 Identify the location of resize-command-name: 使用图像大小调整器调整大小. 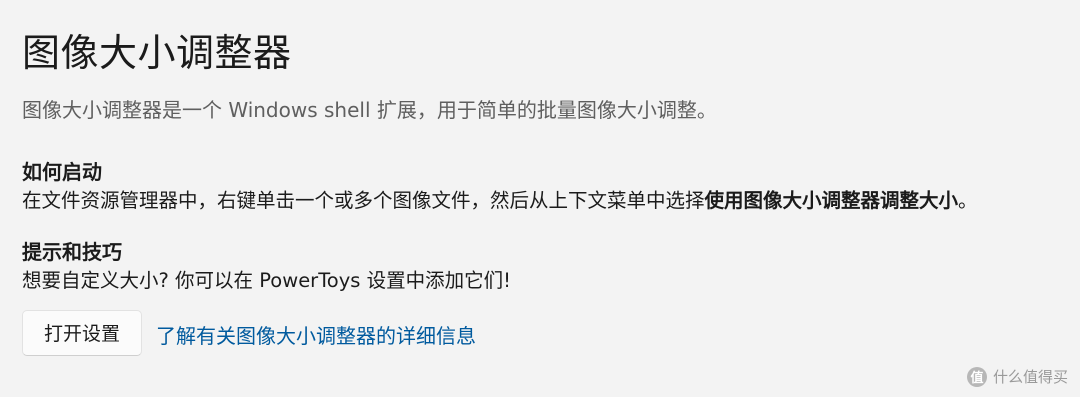
(831, 200).